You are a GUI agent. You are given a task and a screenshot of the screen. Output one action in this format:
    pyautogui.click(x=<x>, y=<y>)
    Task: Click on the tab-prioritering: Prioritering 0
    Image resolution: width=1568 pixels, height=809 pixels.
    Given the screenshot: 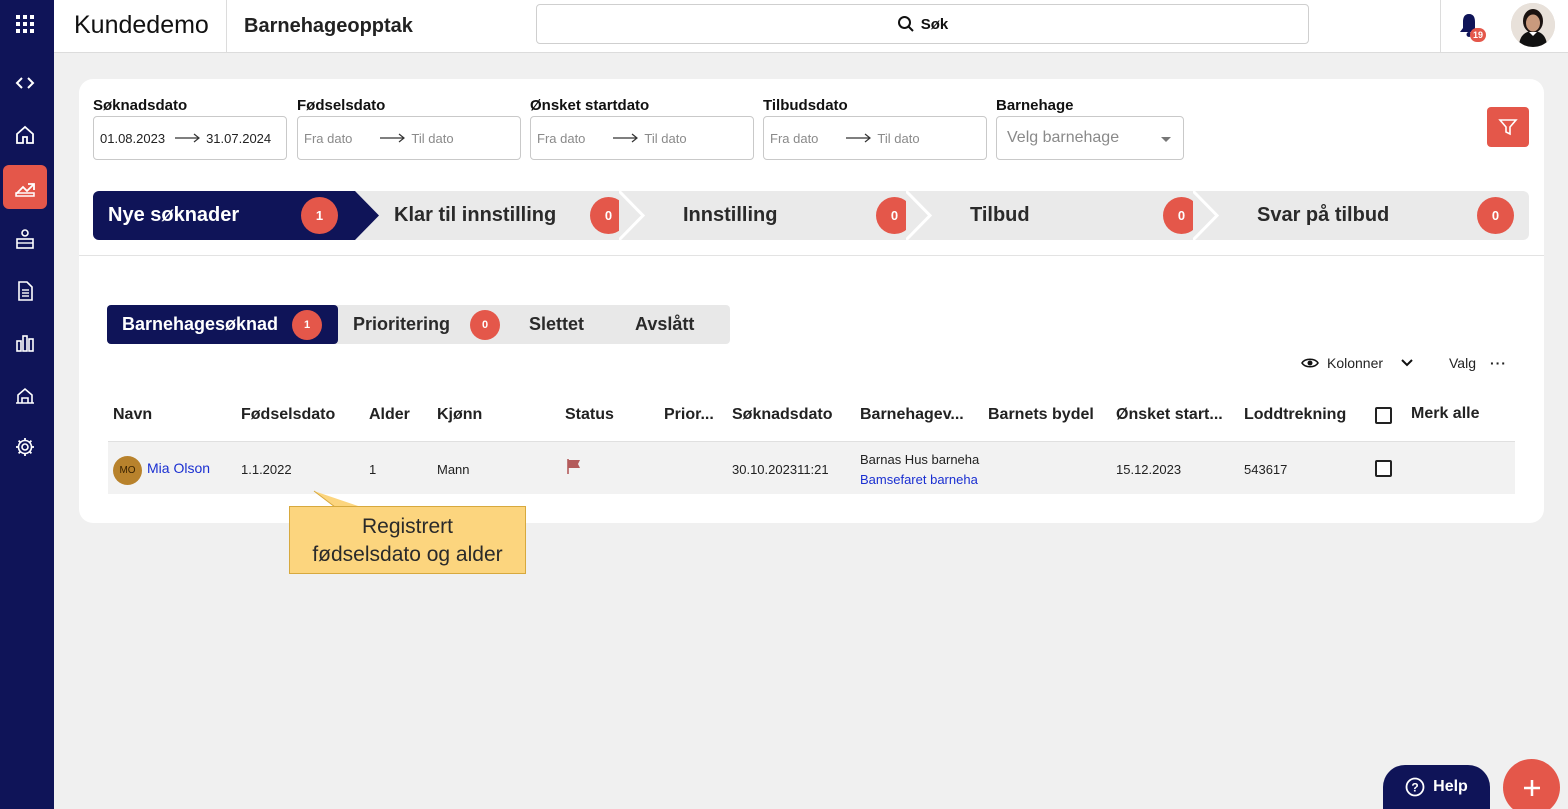 What is the action you would take?
    pyautogui.click(x=427, y=324)
    